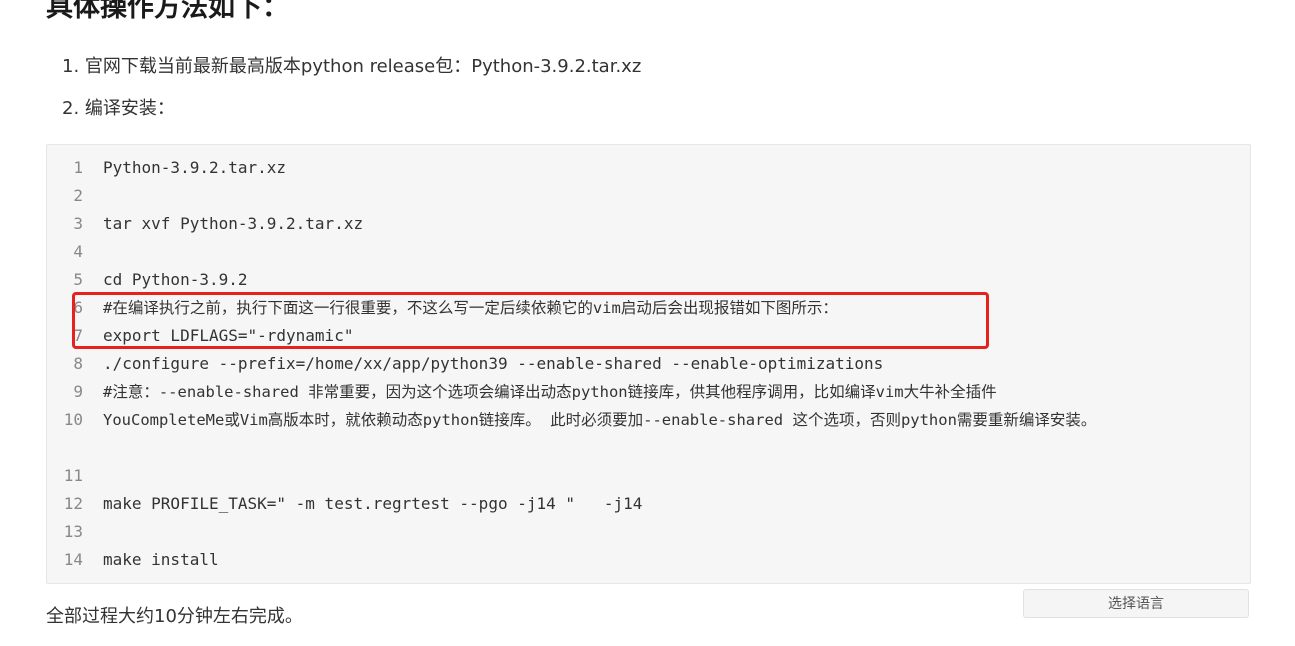 This screenshot has width=1295, height=646. I want to click on line-number: 2, so click(78, 195).